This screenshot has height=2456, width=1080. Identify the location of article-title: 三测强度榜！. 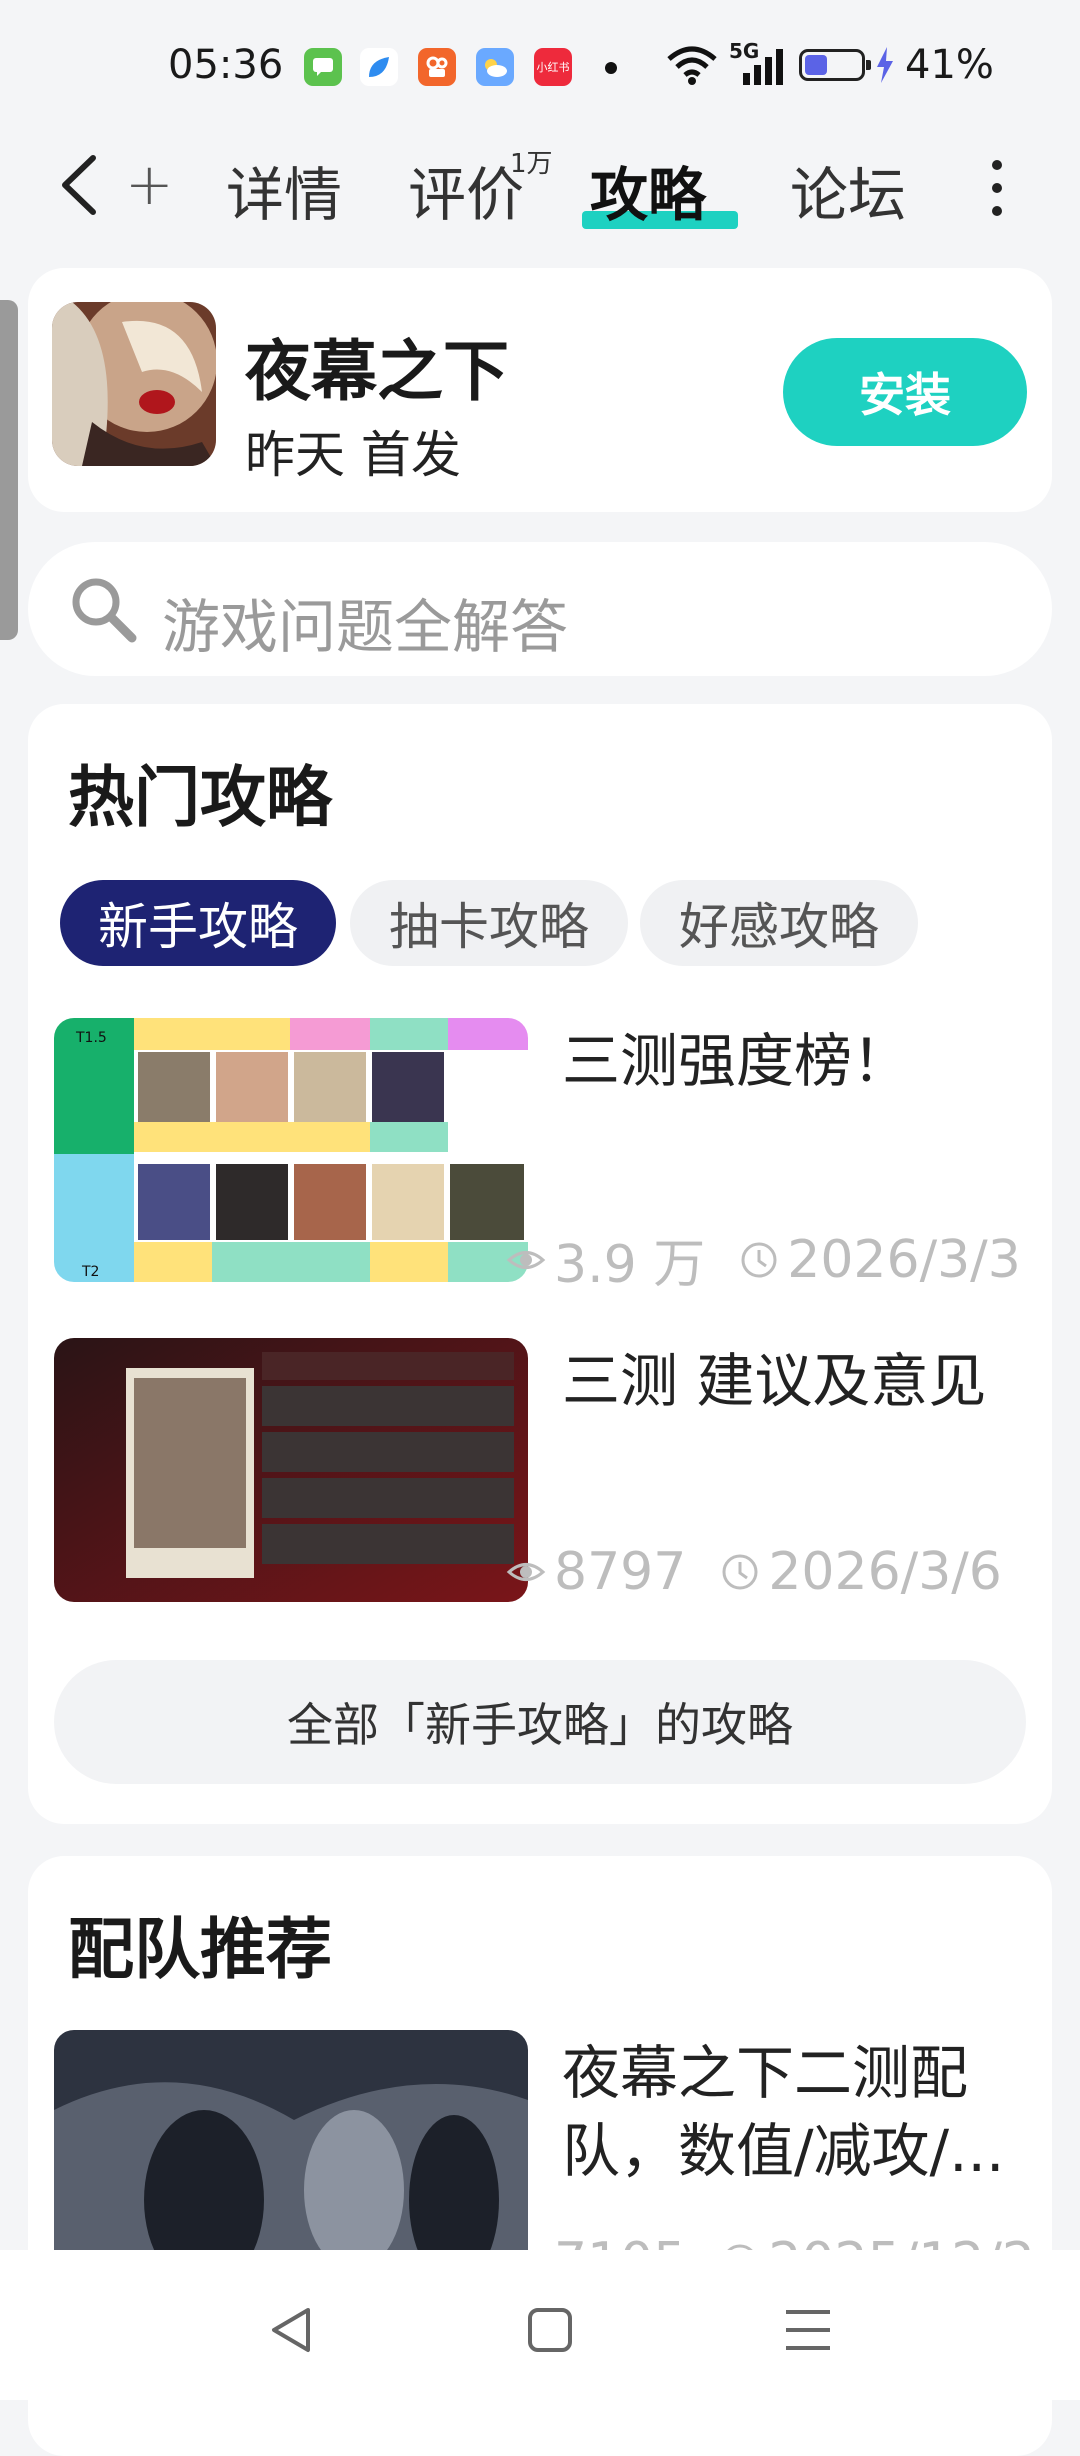
(797, 1061).